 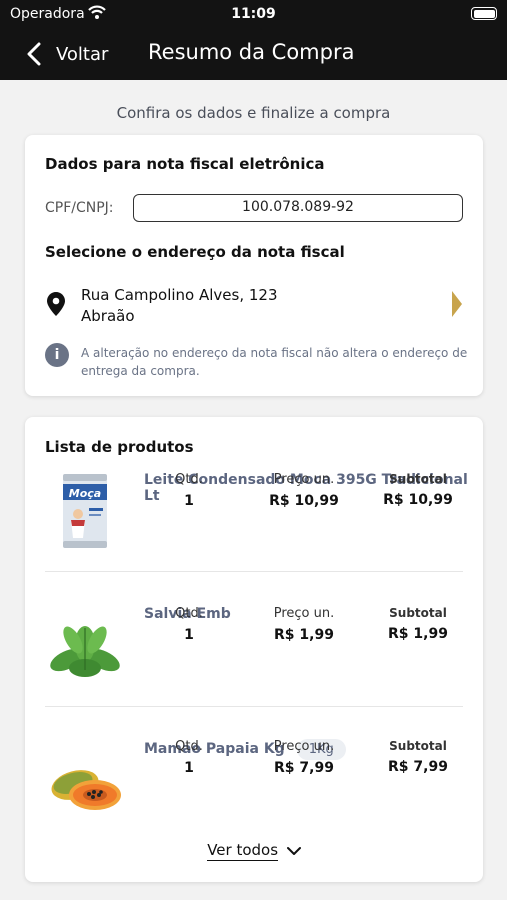 I want to click on ver-todos-button: Ver todos, so click(x=254, y=851).